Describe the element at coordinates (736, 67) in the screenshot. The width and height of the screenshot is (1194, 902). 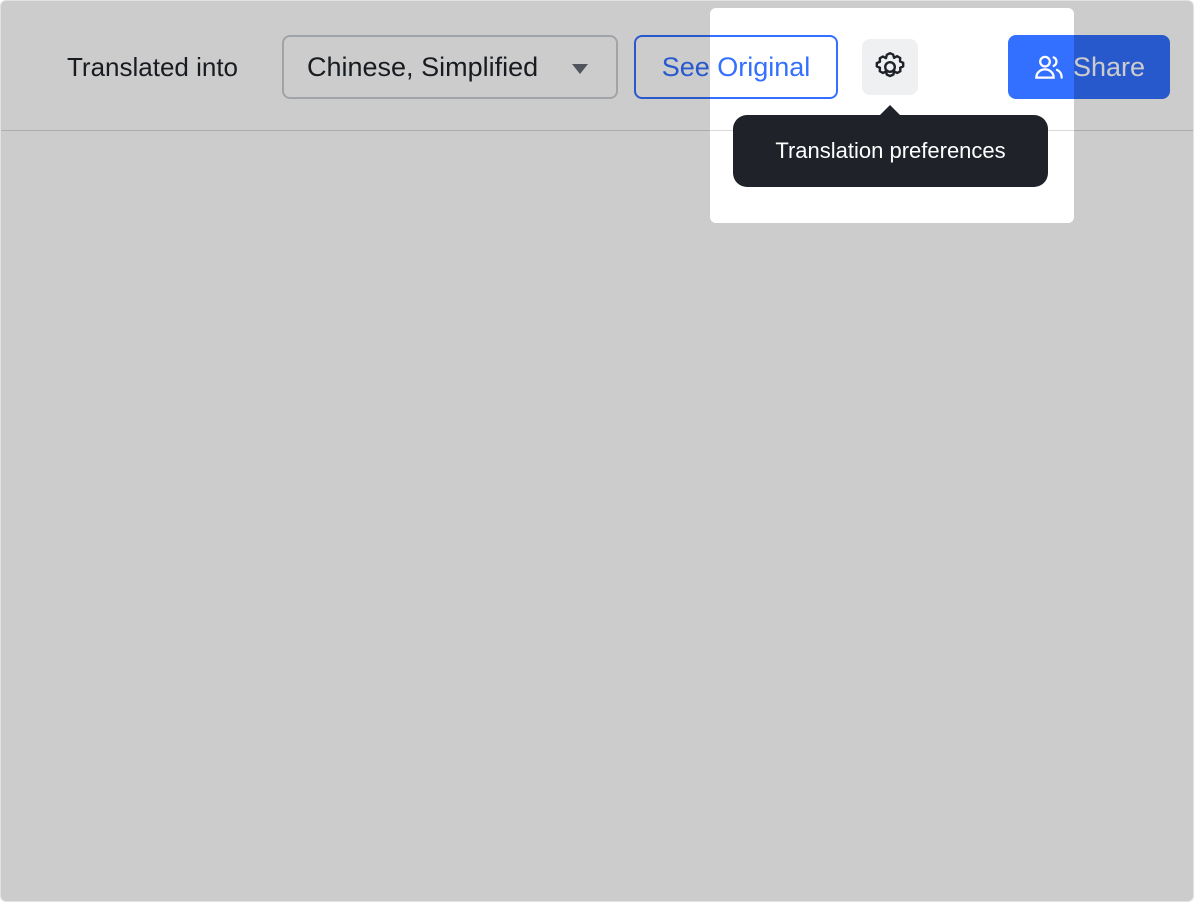
I see `see-original-button: See Original` at that location.